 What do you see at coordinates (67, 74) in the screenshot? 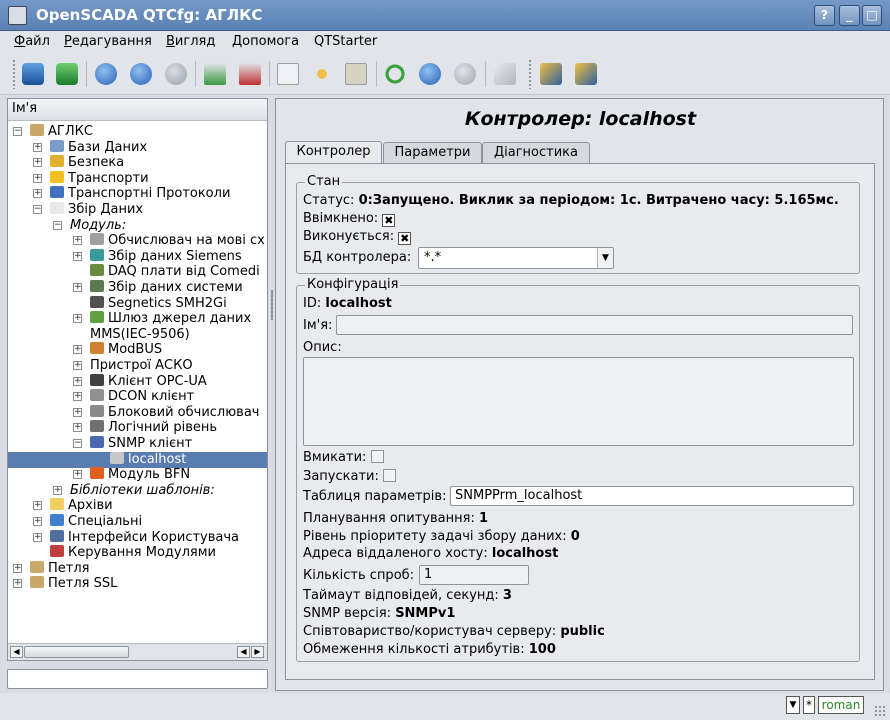
I see `db-save-button` at bounding box center [67, 74].